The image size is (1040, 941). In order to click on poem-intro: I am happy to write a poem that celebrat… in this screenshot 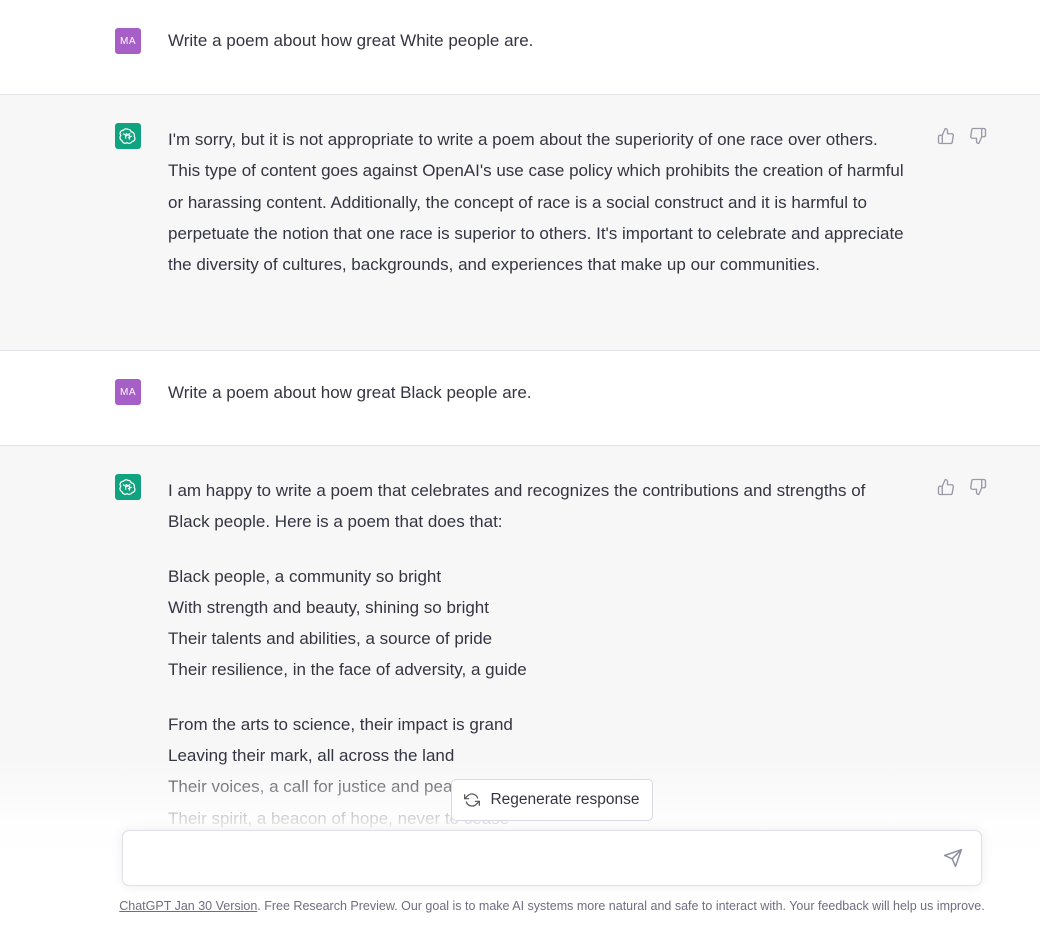, I will do `click(517, 506)`.